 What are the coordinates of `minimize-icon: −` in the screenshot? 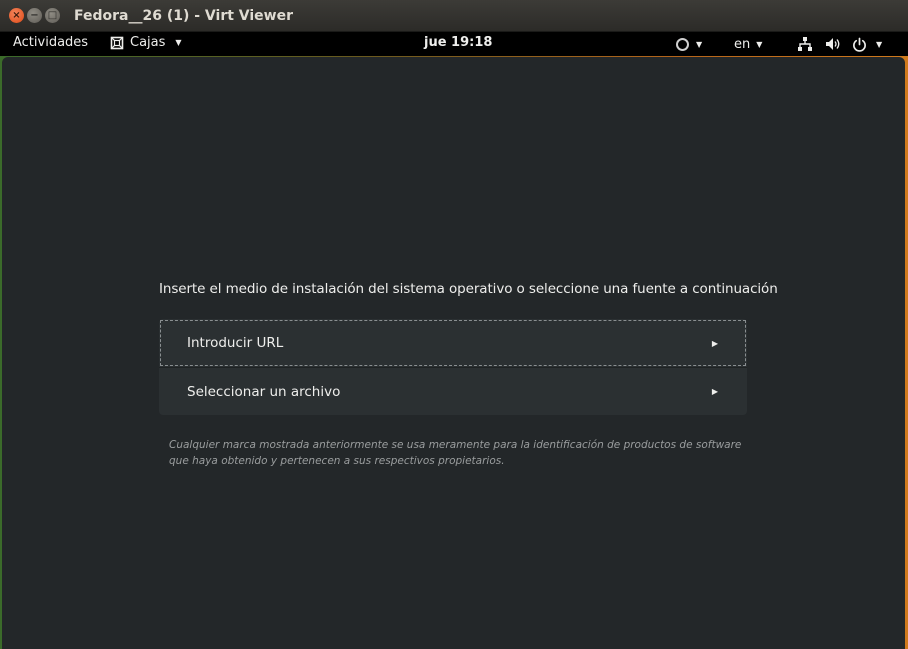 It's located at (34, 15).